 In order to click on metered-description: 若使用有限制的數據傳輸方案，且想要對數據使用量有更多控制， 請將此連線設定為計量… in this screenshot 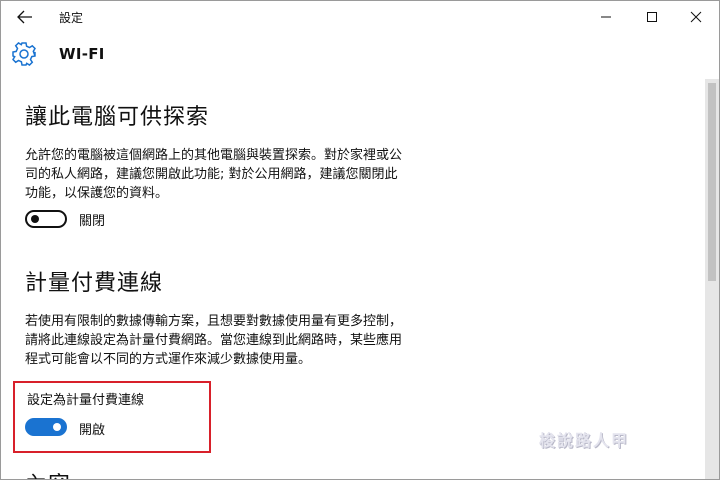, I will do `click(240, 340)`.